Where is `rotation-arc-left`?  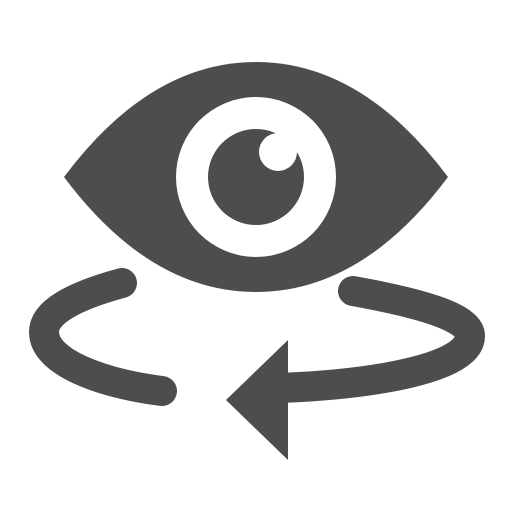
rotation-arc-left is located at coordinates (102, 337).